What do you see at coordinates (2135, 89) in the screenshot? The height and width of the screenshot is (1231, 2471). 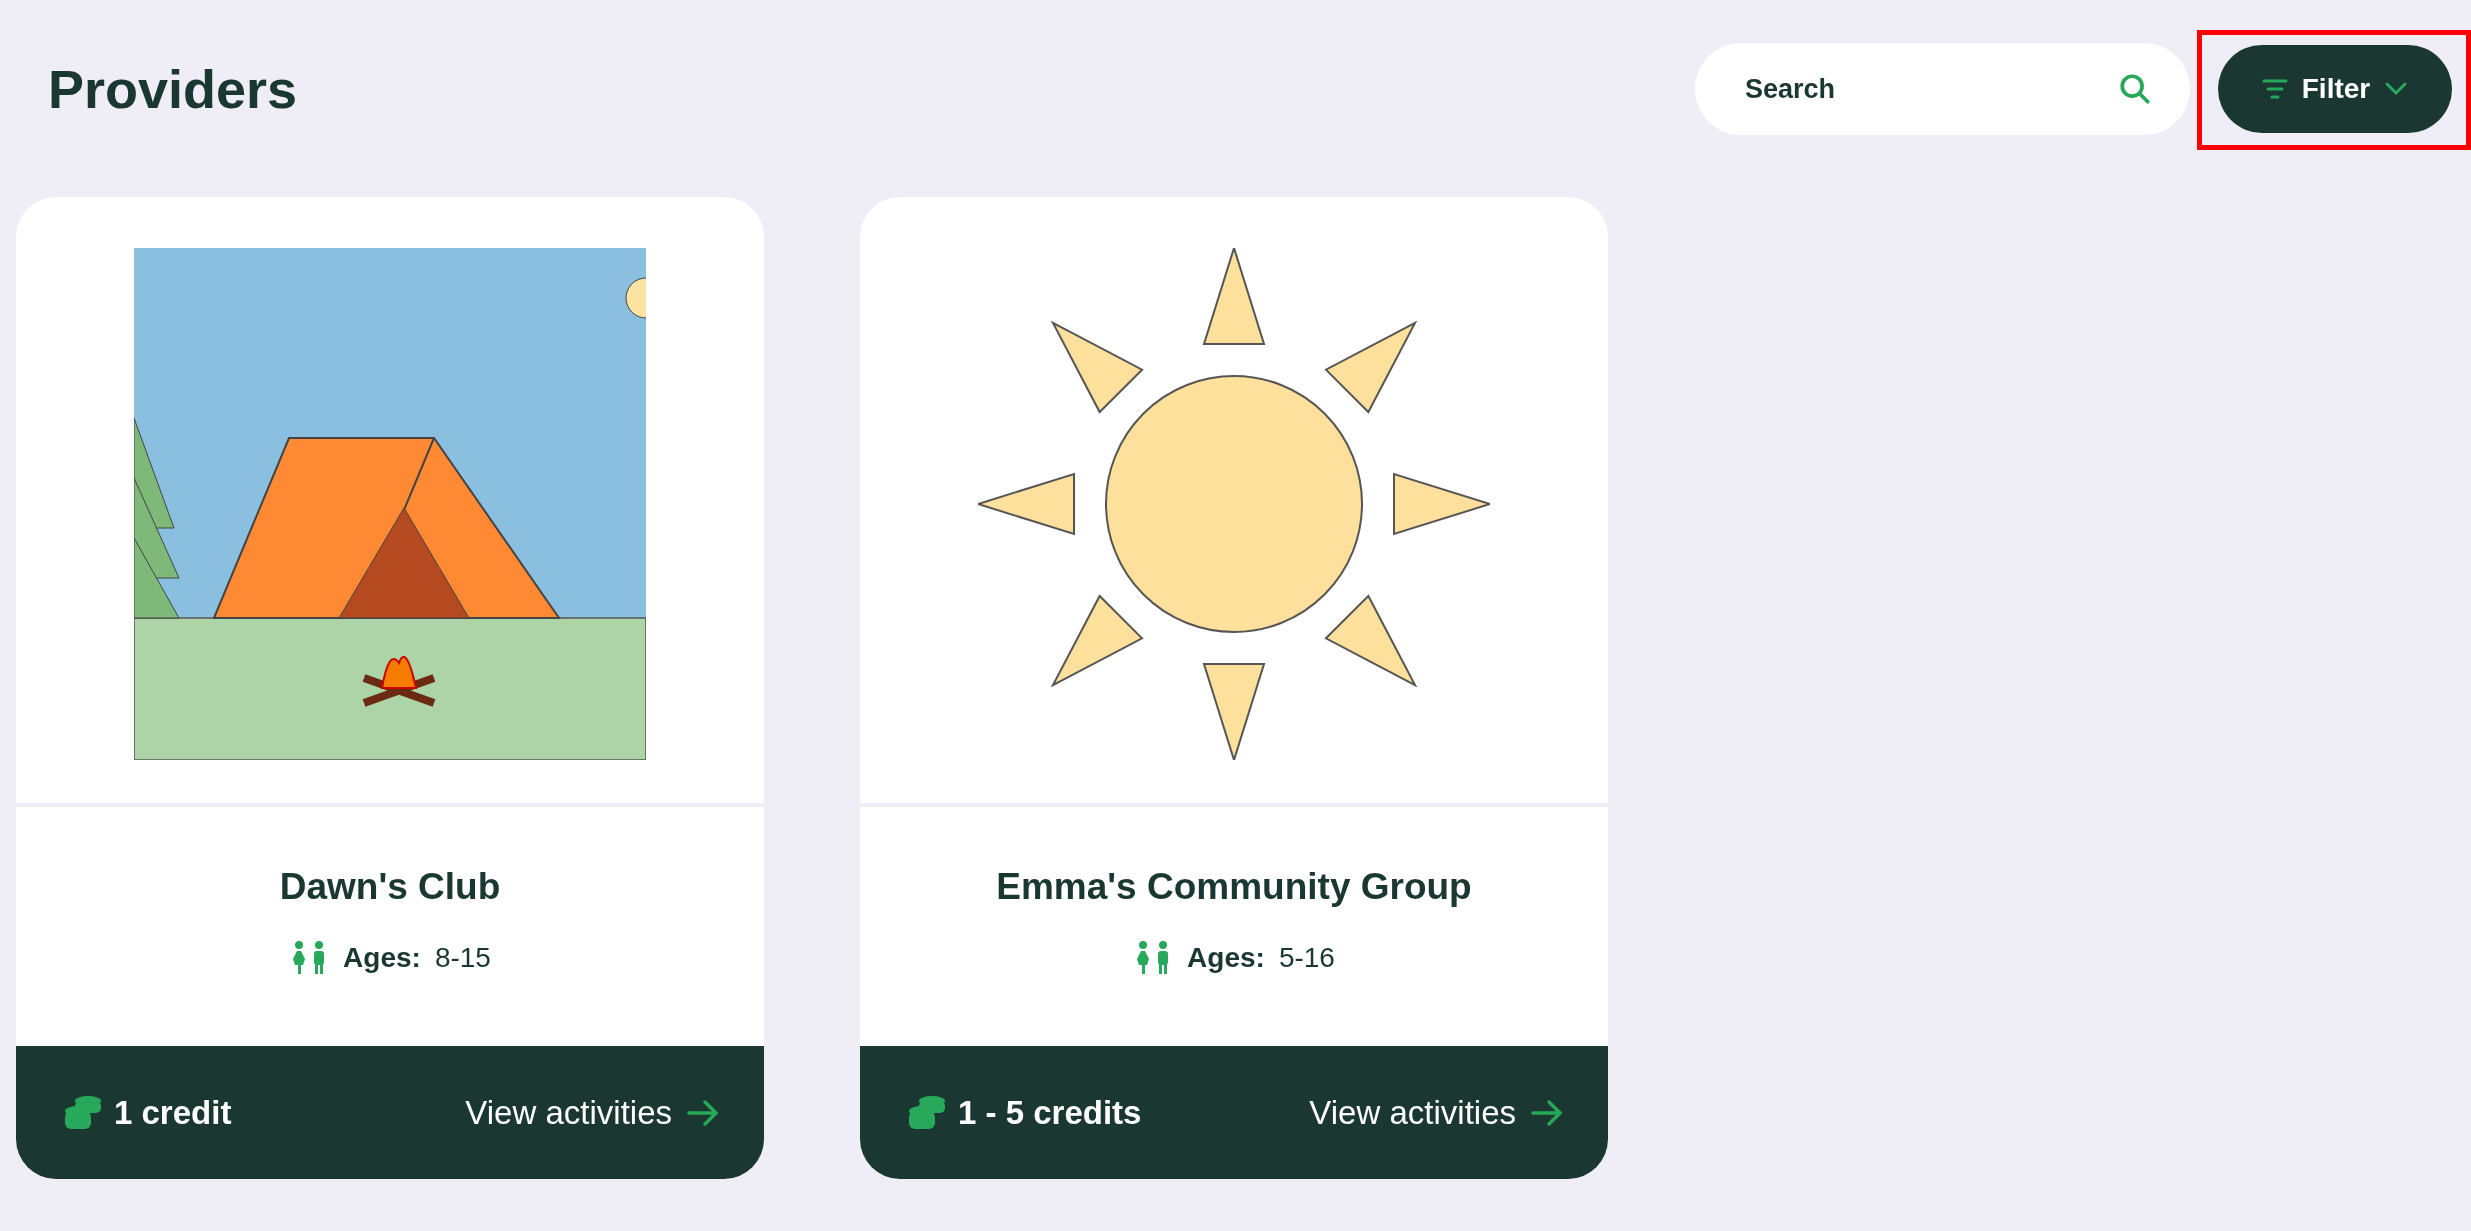 I see `search-icon` at bounding box center [2135, 89].